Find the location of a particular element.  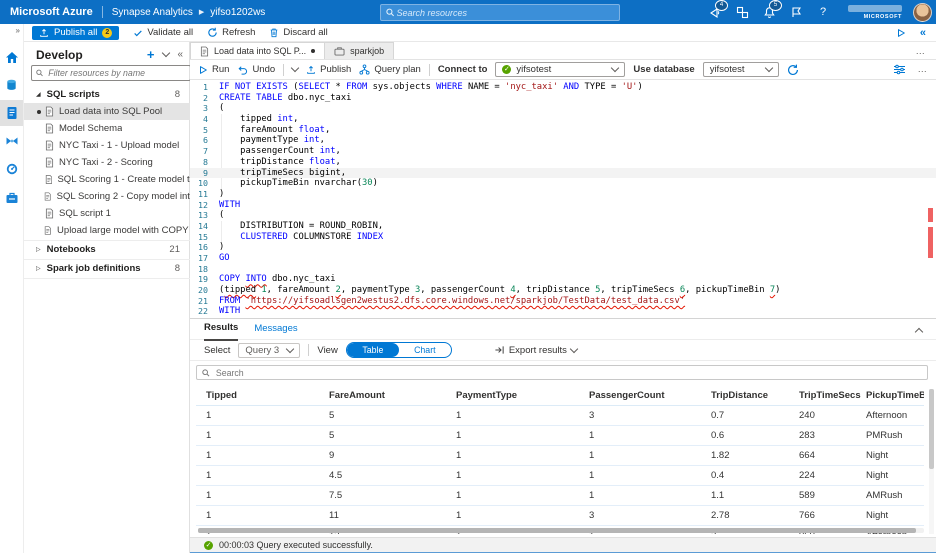

code-line: 9 tripTimeSecs bigint, is located at coordinates (563, 173).